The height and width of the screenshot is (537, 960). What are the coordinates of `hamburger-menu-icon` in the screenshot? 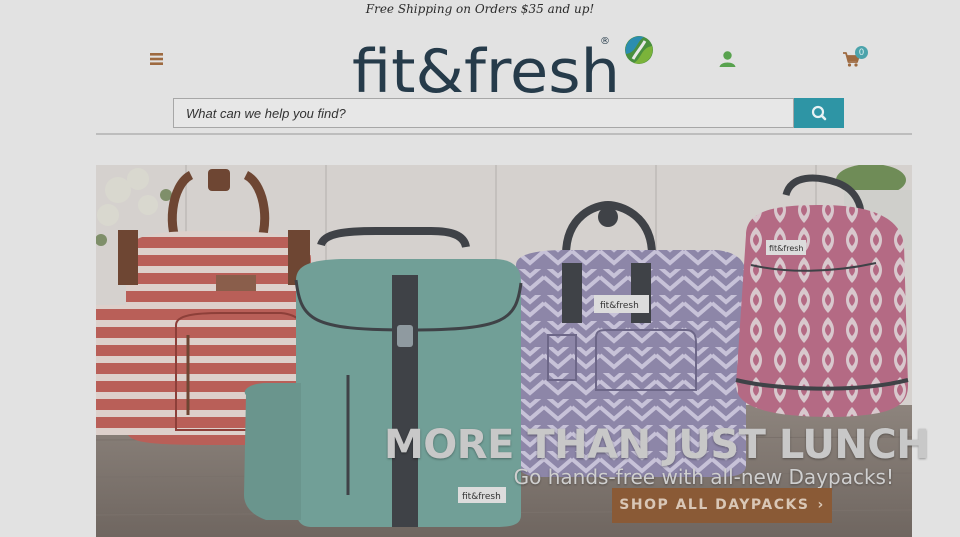 It's located at (156, 59).